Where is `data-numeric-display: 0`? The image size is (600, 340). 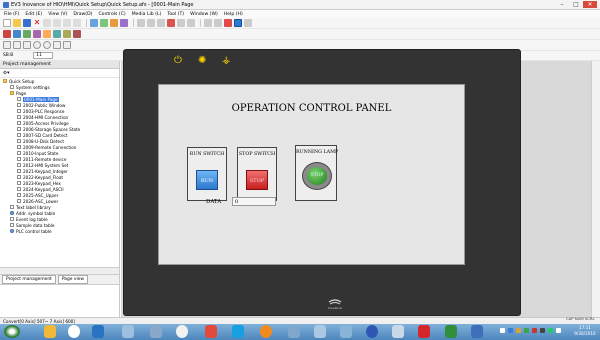 data-numeric-display: 0 is located at coordinates (254, 201).